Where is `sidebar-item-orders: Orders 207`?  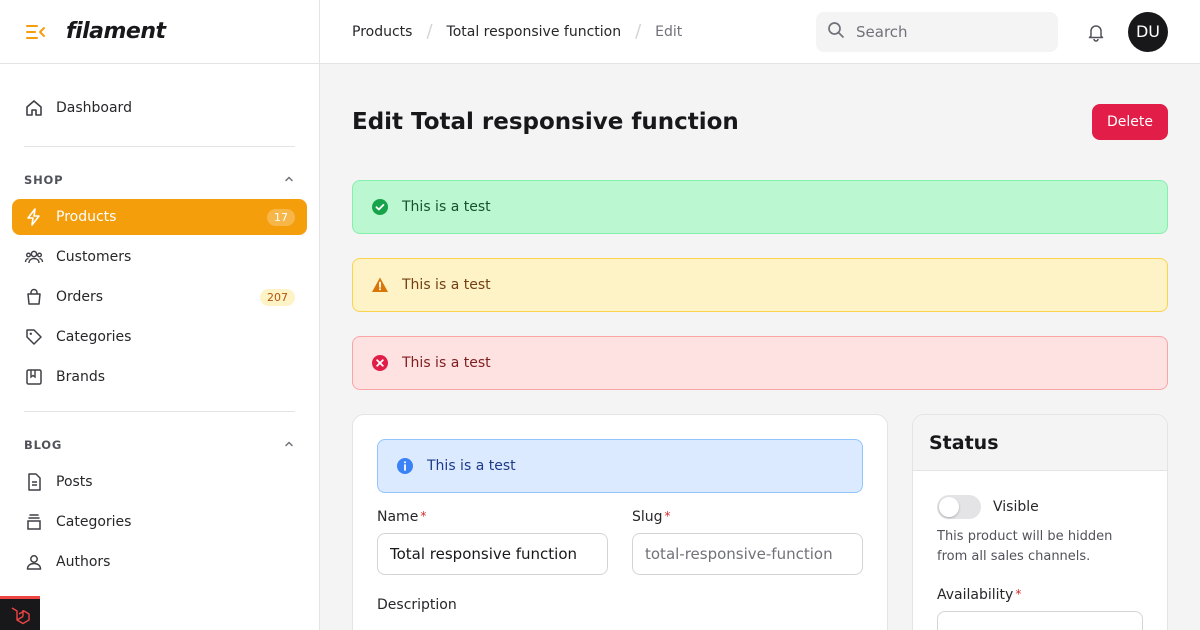 sidebar-item-orders: Orders 207 is located at coordinates (159, 297).